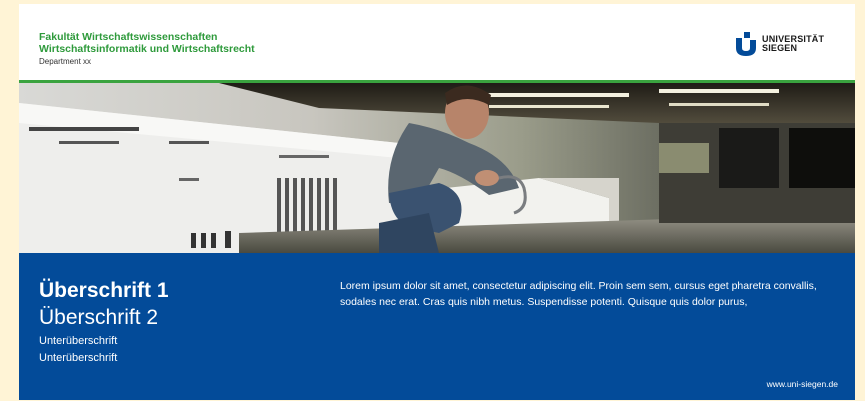  I want to click on website-link: www.uni-siegen.de, so click(802, 384).